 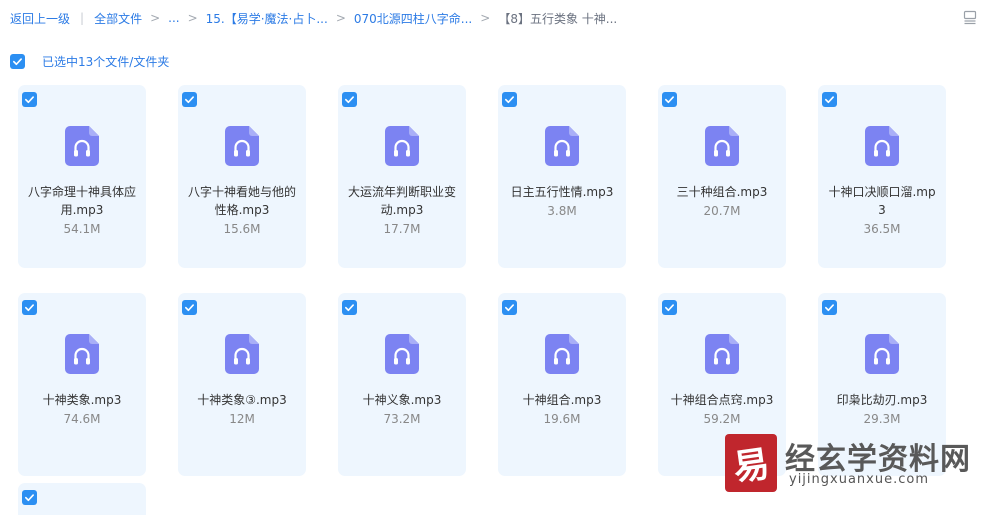 I want to click on file-name-text: 十神类象.mp3, so click(x=82, y=400).